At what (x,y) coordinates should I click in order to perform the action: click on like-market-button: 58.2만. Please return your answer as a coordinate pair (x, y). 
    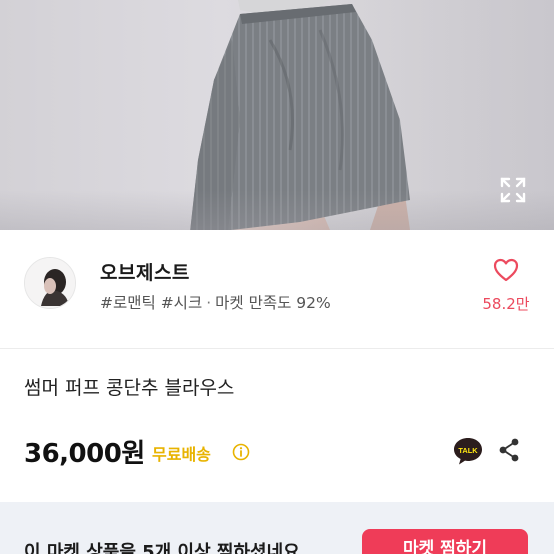
    Looking at the image, I should click on (506, 289).